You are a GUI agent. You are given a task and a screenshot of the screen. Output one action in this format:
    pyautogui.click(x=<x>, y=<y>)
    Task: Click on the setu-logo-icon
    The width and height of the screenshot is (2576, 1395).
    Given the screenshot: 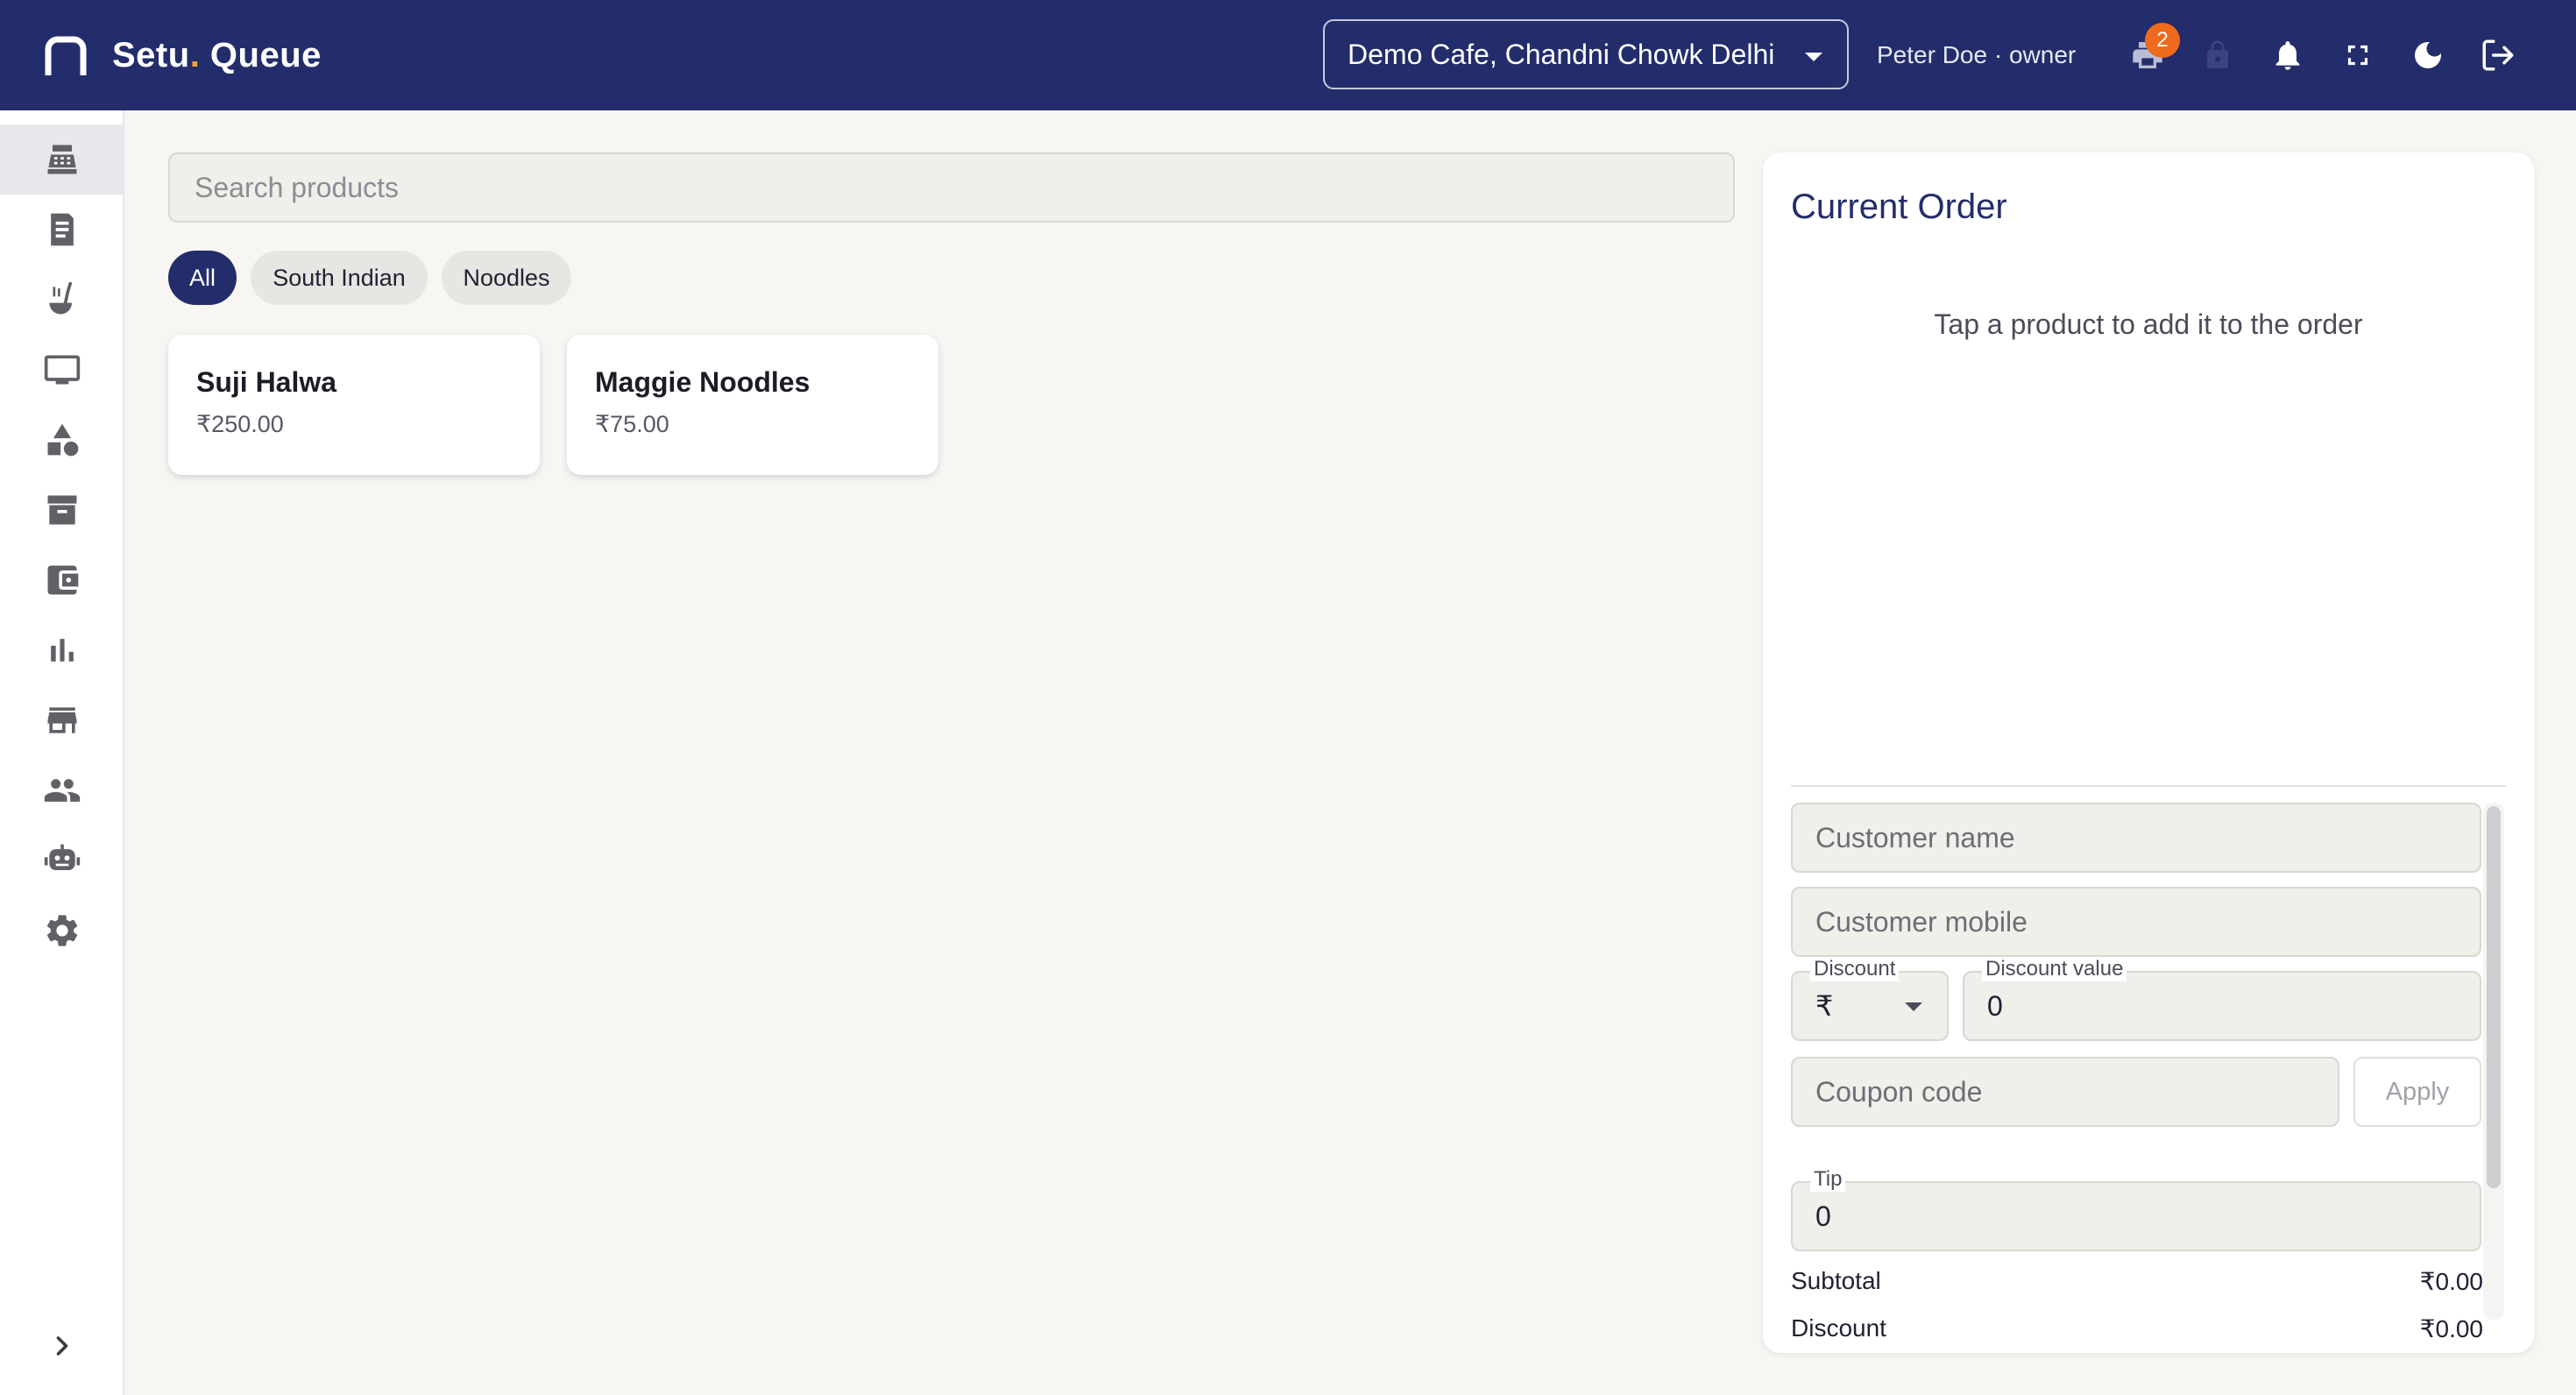 What is the action you would take?
    pyautogui.click(x=66, y=55)
    